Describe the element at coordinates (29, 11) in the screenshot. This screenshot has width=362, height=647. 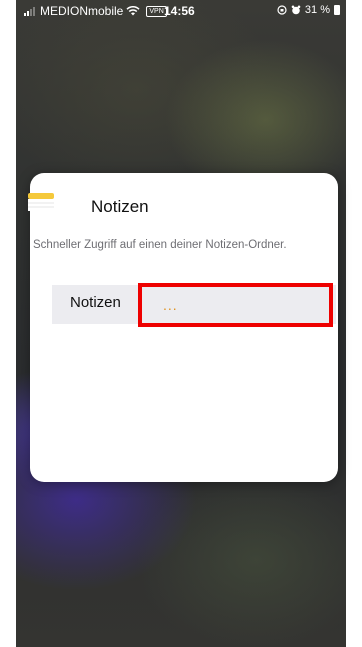
I see `signal-icon` at that location.